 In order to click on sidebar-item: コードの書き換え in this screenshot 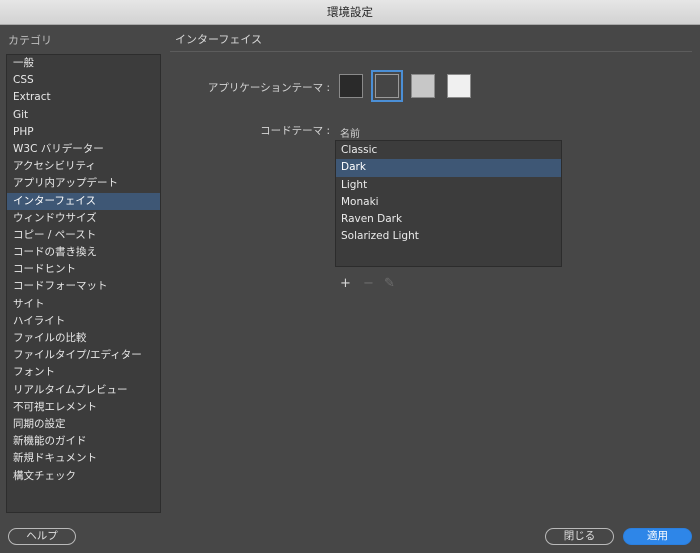, I will do `click(83, 252)`.